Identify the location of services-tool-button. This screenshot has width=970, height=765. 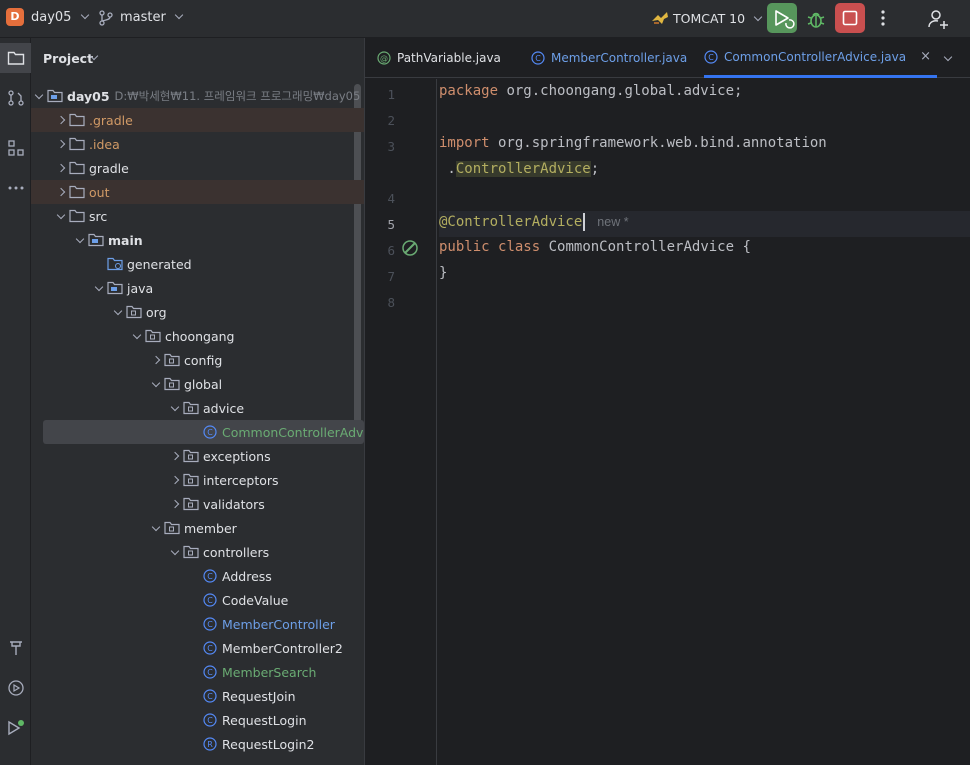
(15, 688).